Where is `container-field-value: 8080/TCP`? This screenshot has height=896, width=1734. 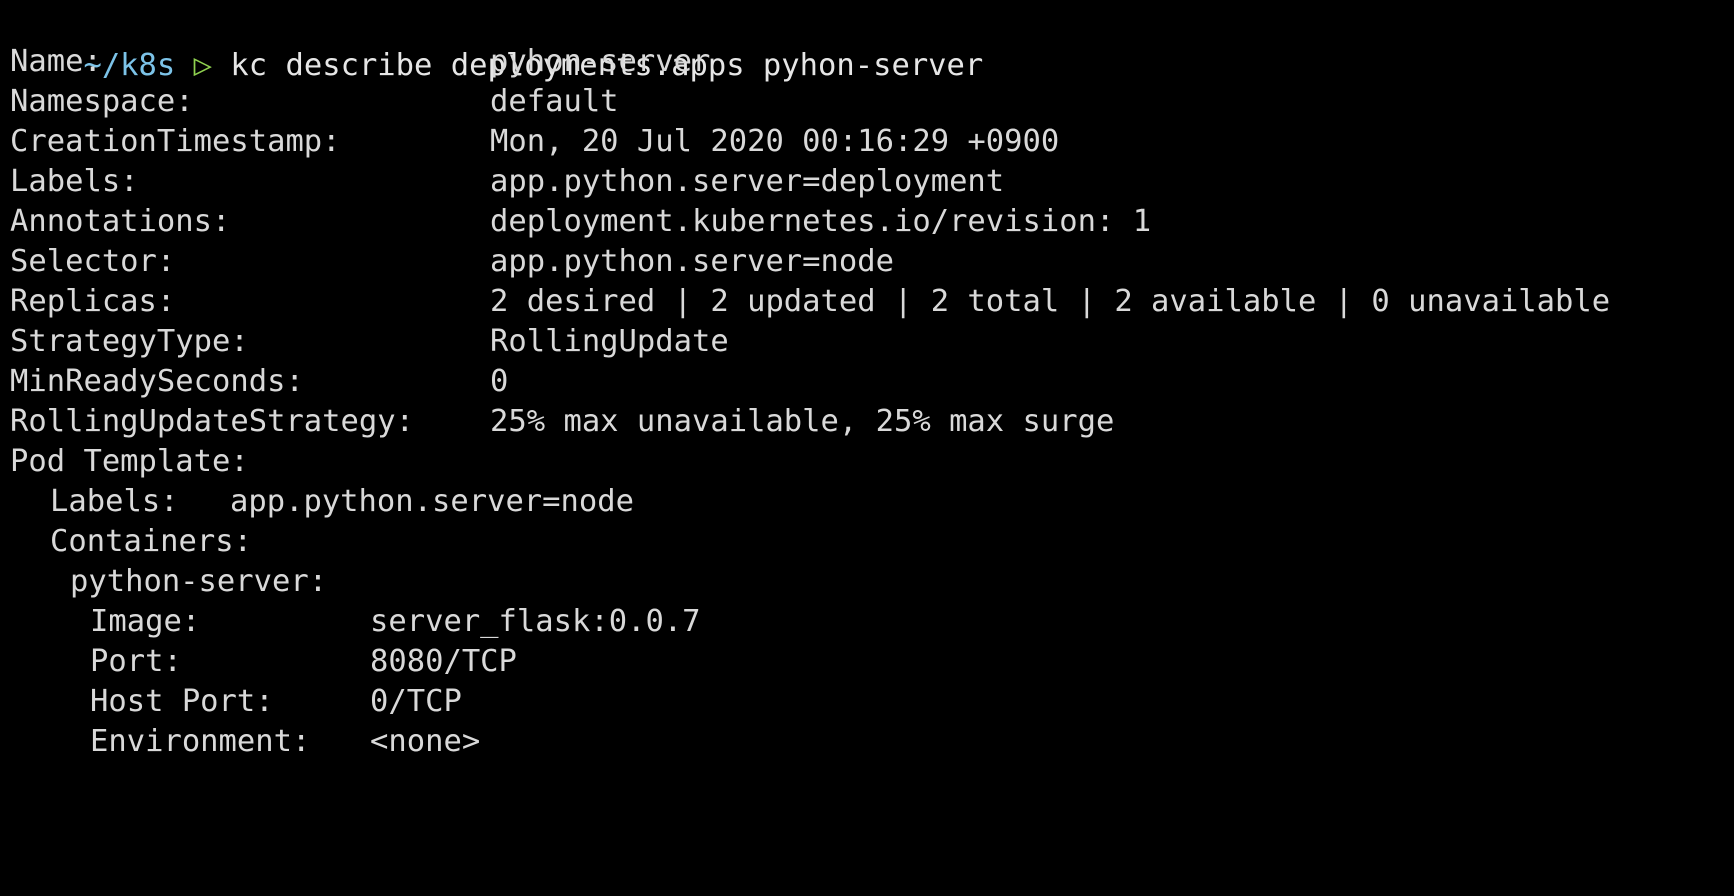 container-field-value: 8080/TCP is located at coordinates (443, 661).